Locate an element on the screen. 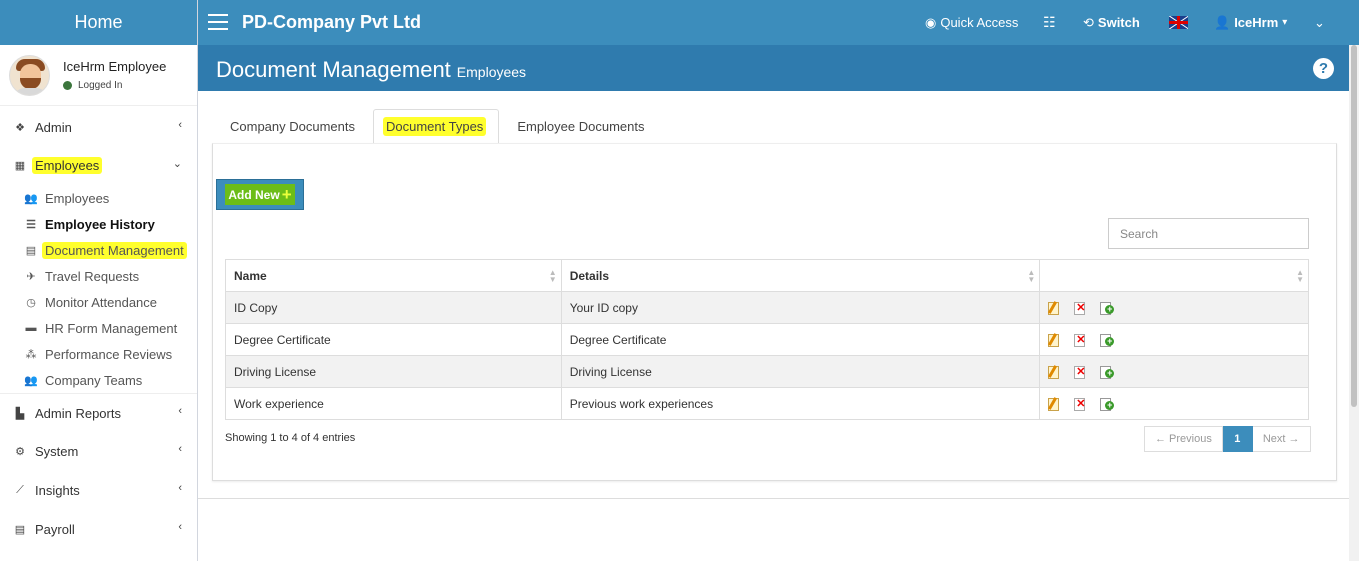  tab-document-types: Document Types is located at coordinates (436, 126).